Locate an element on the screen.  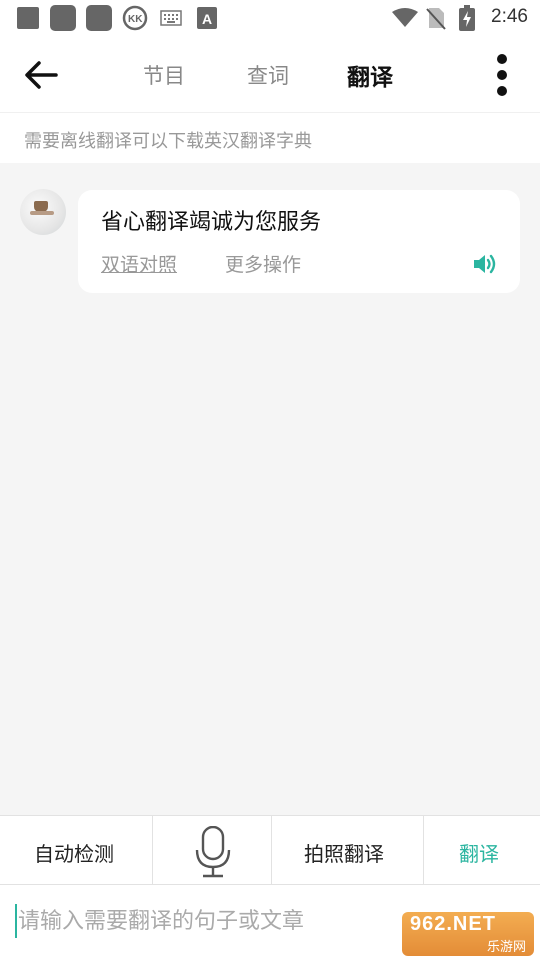
offline-dictionary-notice: 需要离线翻译可以下载英汉翻译字典 is located at coordinates (270, 137).